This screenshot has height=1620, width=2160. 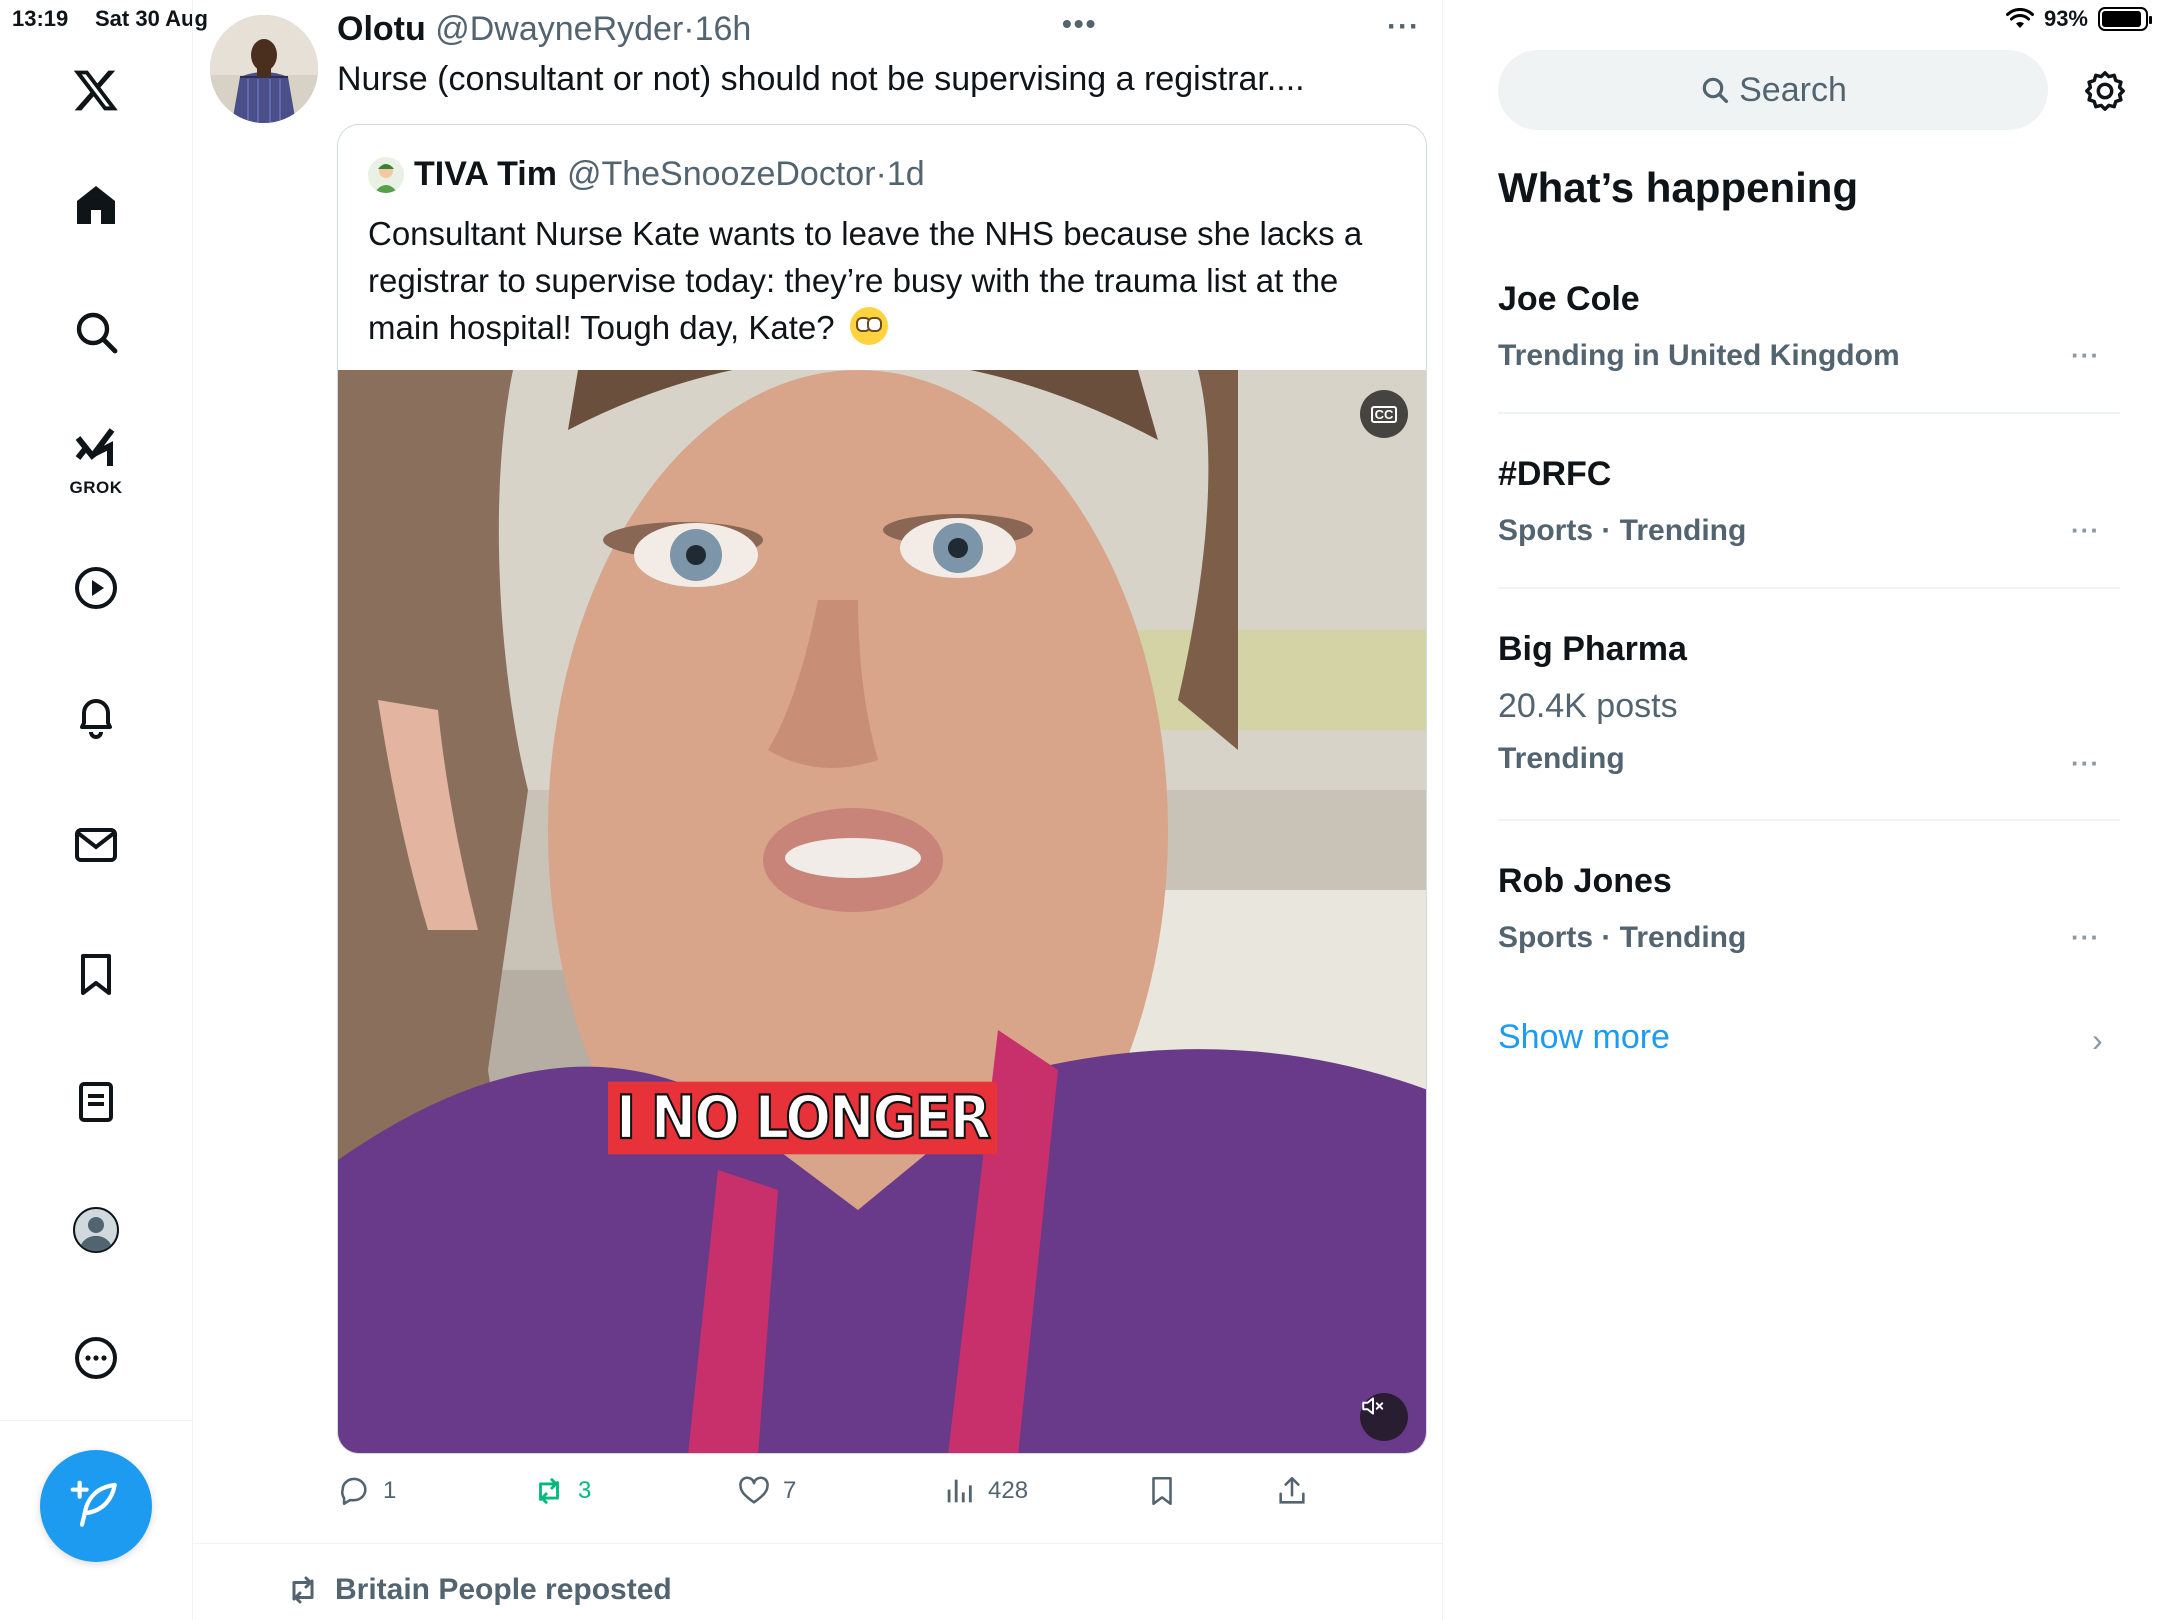 I want to click on video-play-icon, so click(x=96, y=588).